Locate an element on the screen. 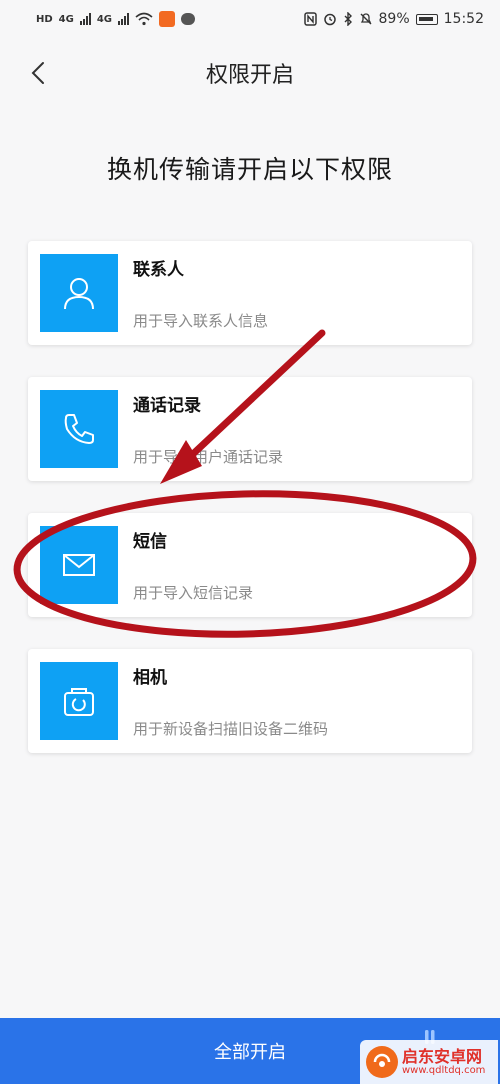 Image resolution: width=500 pixels, height=1084 pixels. watermark-logo-icon is located at coordinates (382, 1062).